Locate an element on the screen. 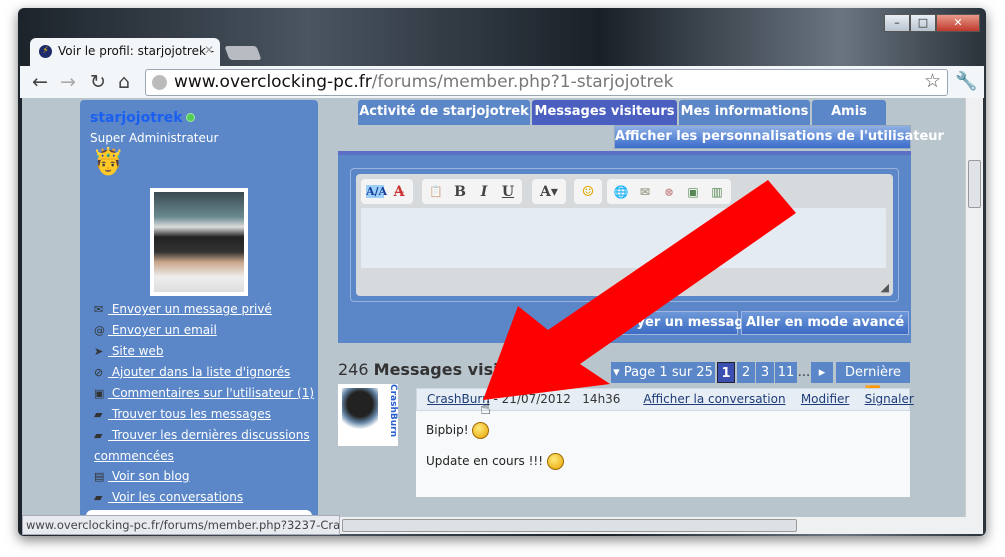 The width and height of the screenshot is (1005, 557). arrow-shape is located at coordinates (639, 290).